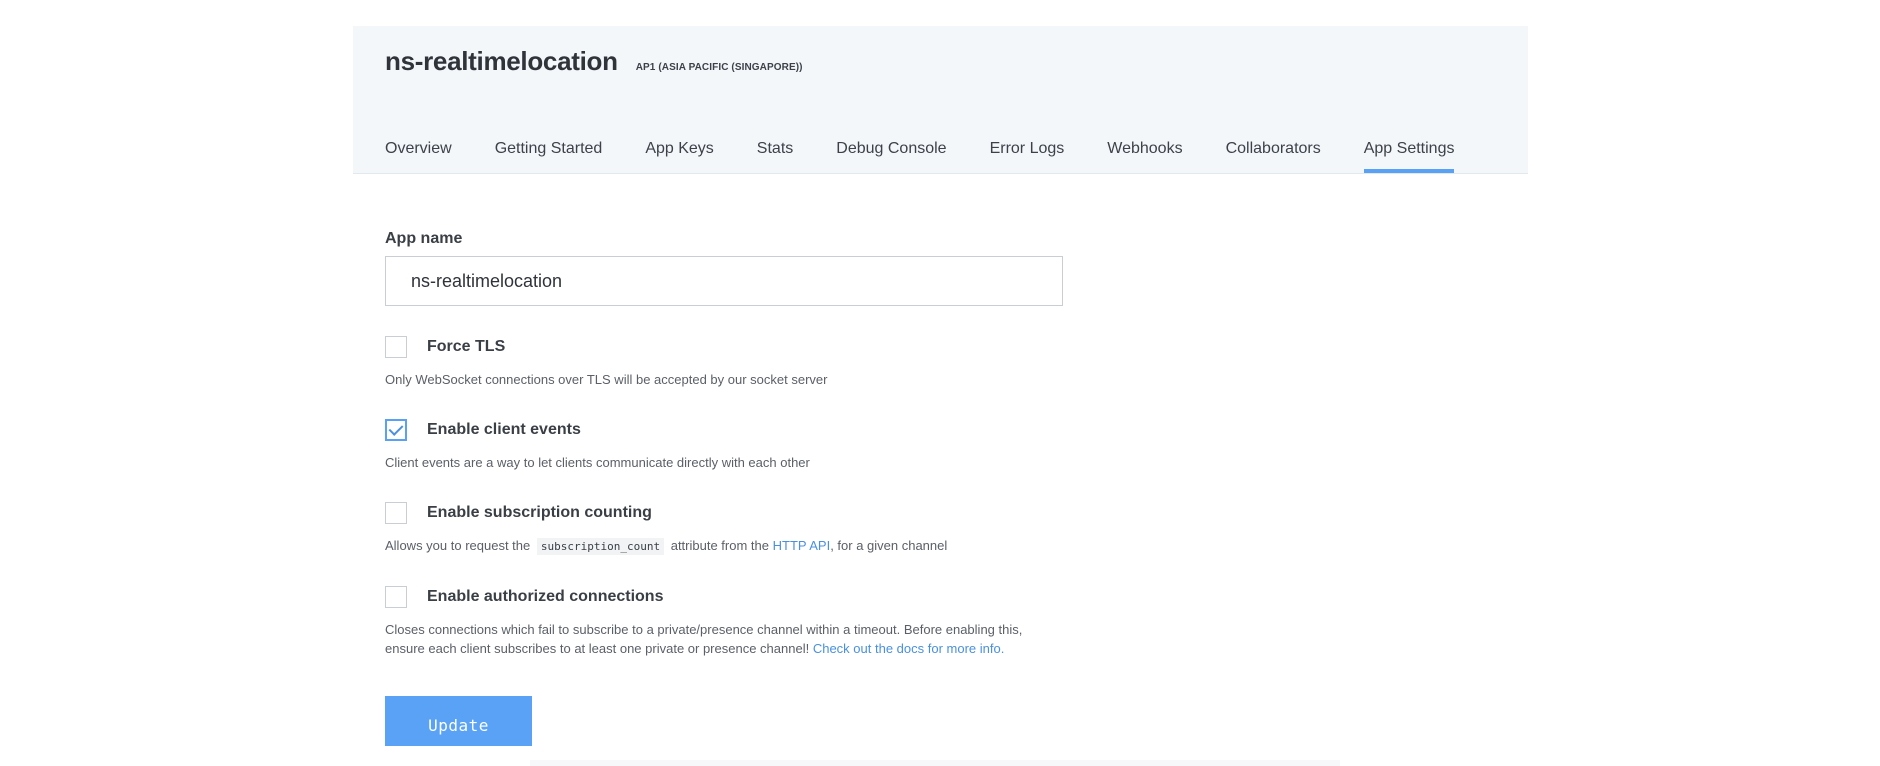  What do you see at coordinates (1144, 153) in the screenshot?
I see `tab-webhooks: Webhooks` at bounding box center [1144, 153].